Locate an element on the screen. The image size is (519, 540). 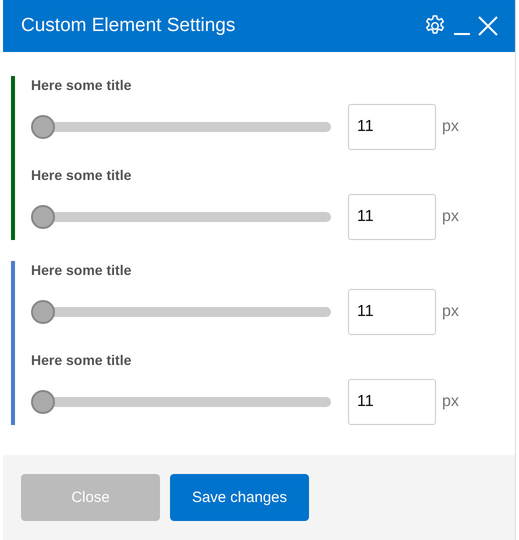
dialog-button: Save changes is located at coordinates (239, 497).